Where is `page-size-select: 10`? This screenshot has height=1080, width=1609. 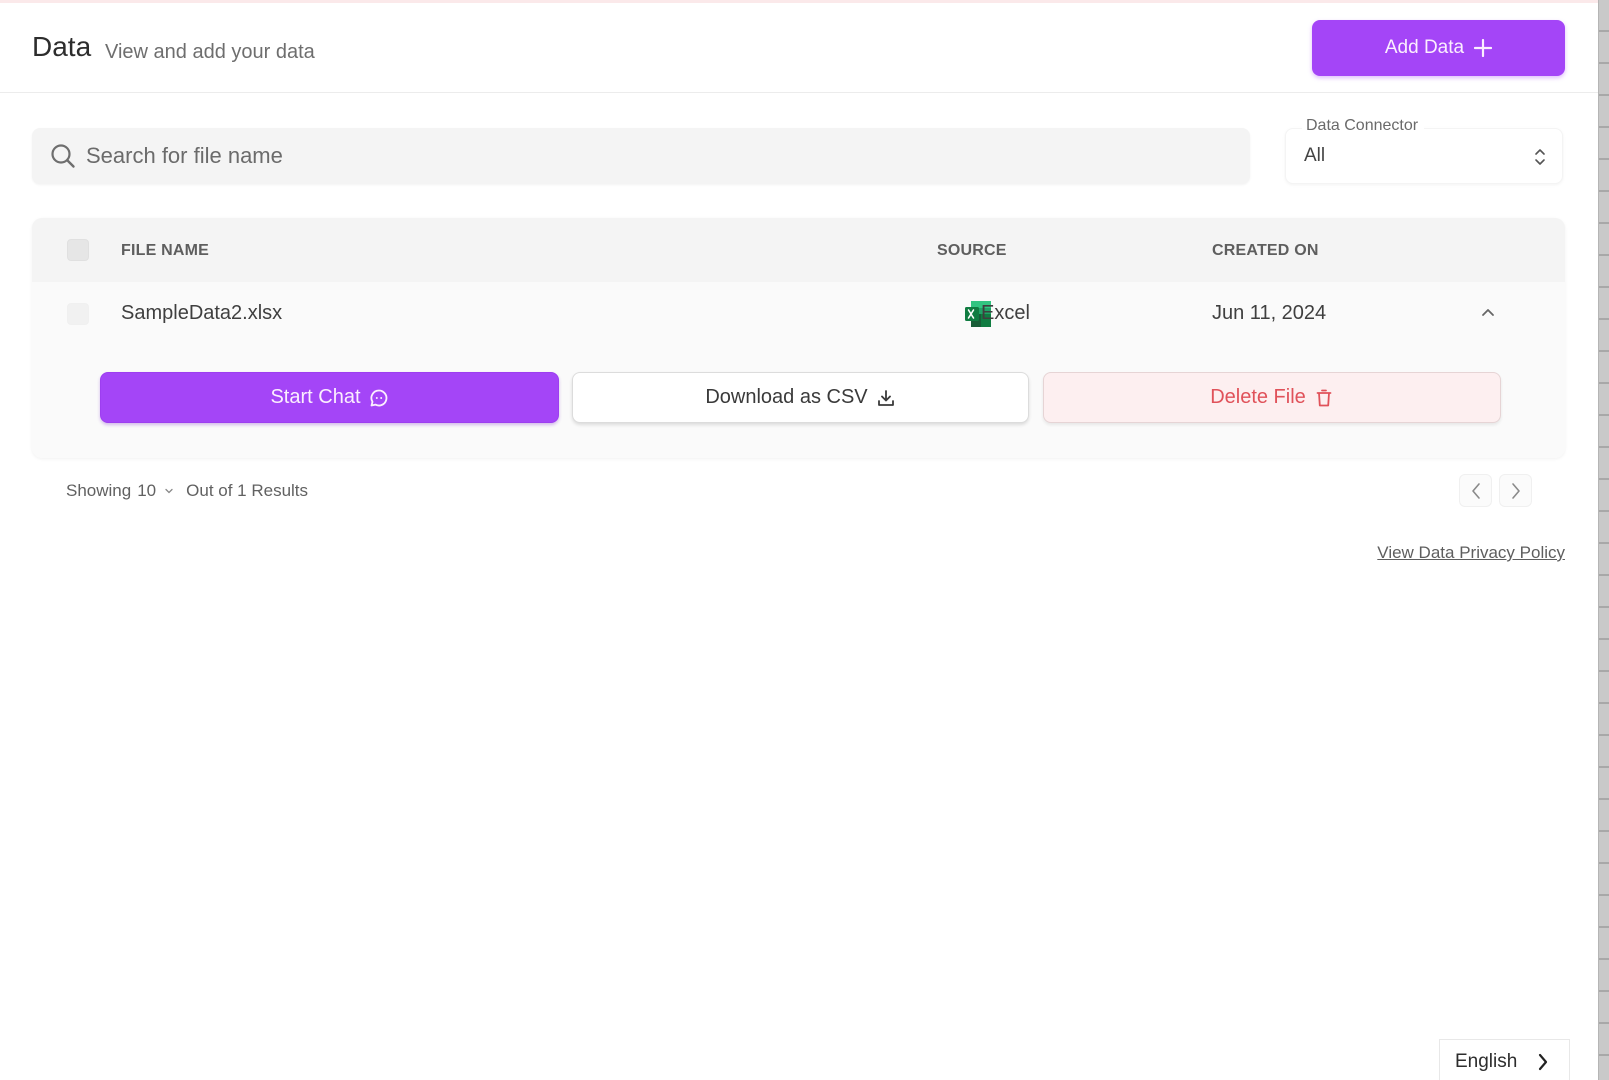
page-size-select: 10 is located at coordinates (146, 491).